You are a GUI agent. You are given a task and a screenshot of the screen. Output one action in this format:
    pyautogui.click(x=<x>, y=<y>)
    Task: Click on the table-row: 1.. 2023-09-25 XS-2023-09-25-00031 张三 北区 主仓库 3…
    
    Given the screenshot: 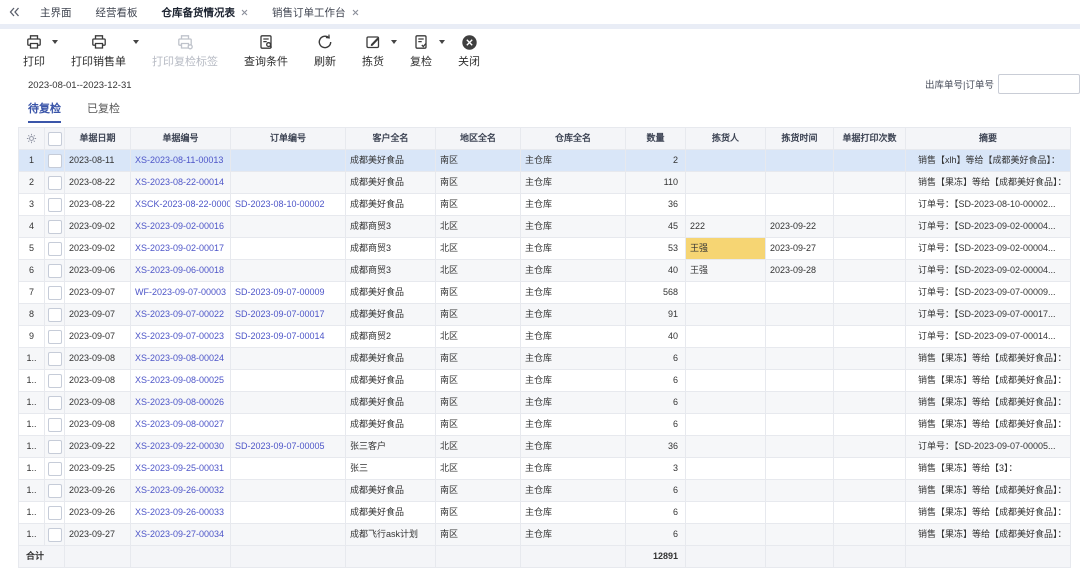 What is the action you would take?
    pyautogui.click(x=545, y=469)
    